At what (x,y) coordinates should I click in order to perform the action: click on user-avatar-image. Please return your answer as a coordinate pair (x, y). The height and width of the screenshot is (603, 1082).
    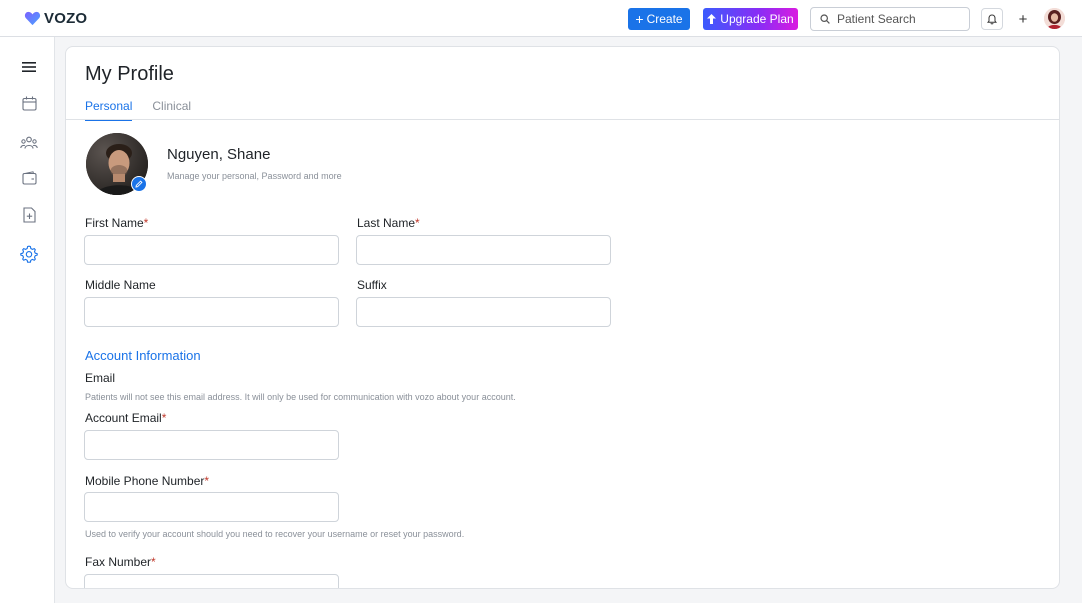
    Looking at the image, I should click on (1054, 18).